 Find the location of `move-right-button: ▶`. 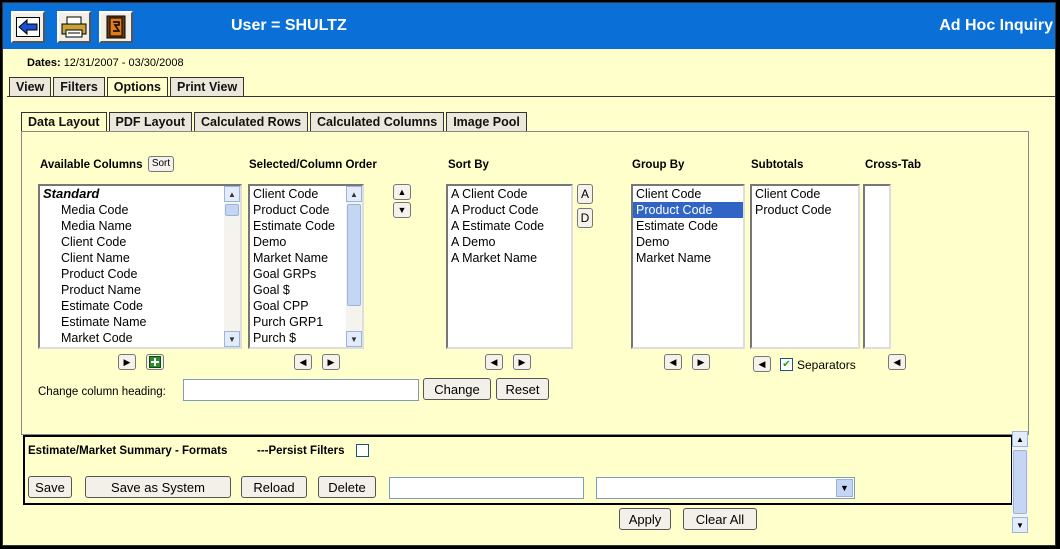

move-right-button: ▶ is located at coordinates (127, 362).